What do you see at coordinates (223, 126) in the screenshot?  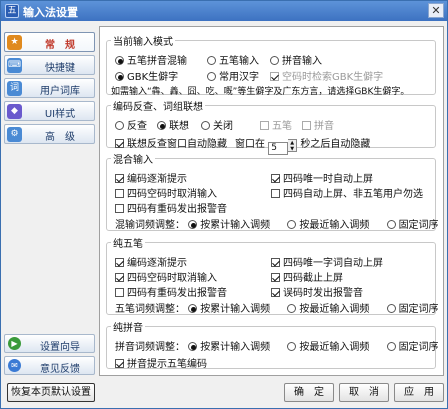 I see `radio-label: 关闭` at bounding box center [223, 126].